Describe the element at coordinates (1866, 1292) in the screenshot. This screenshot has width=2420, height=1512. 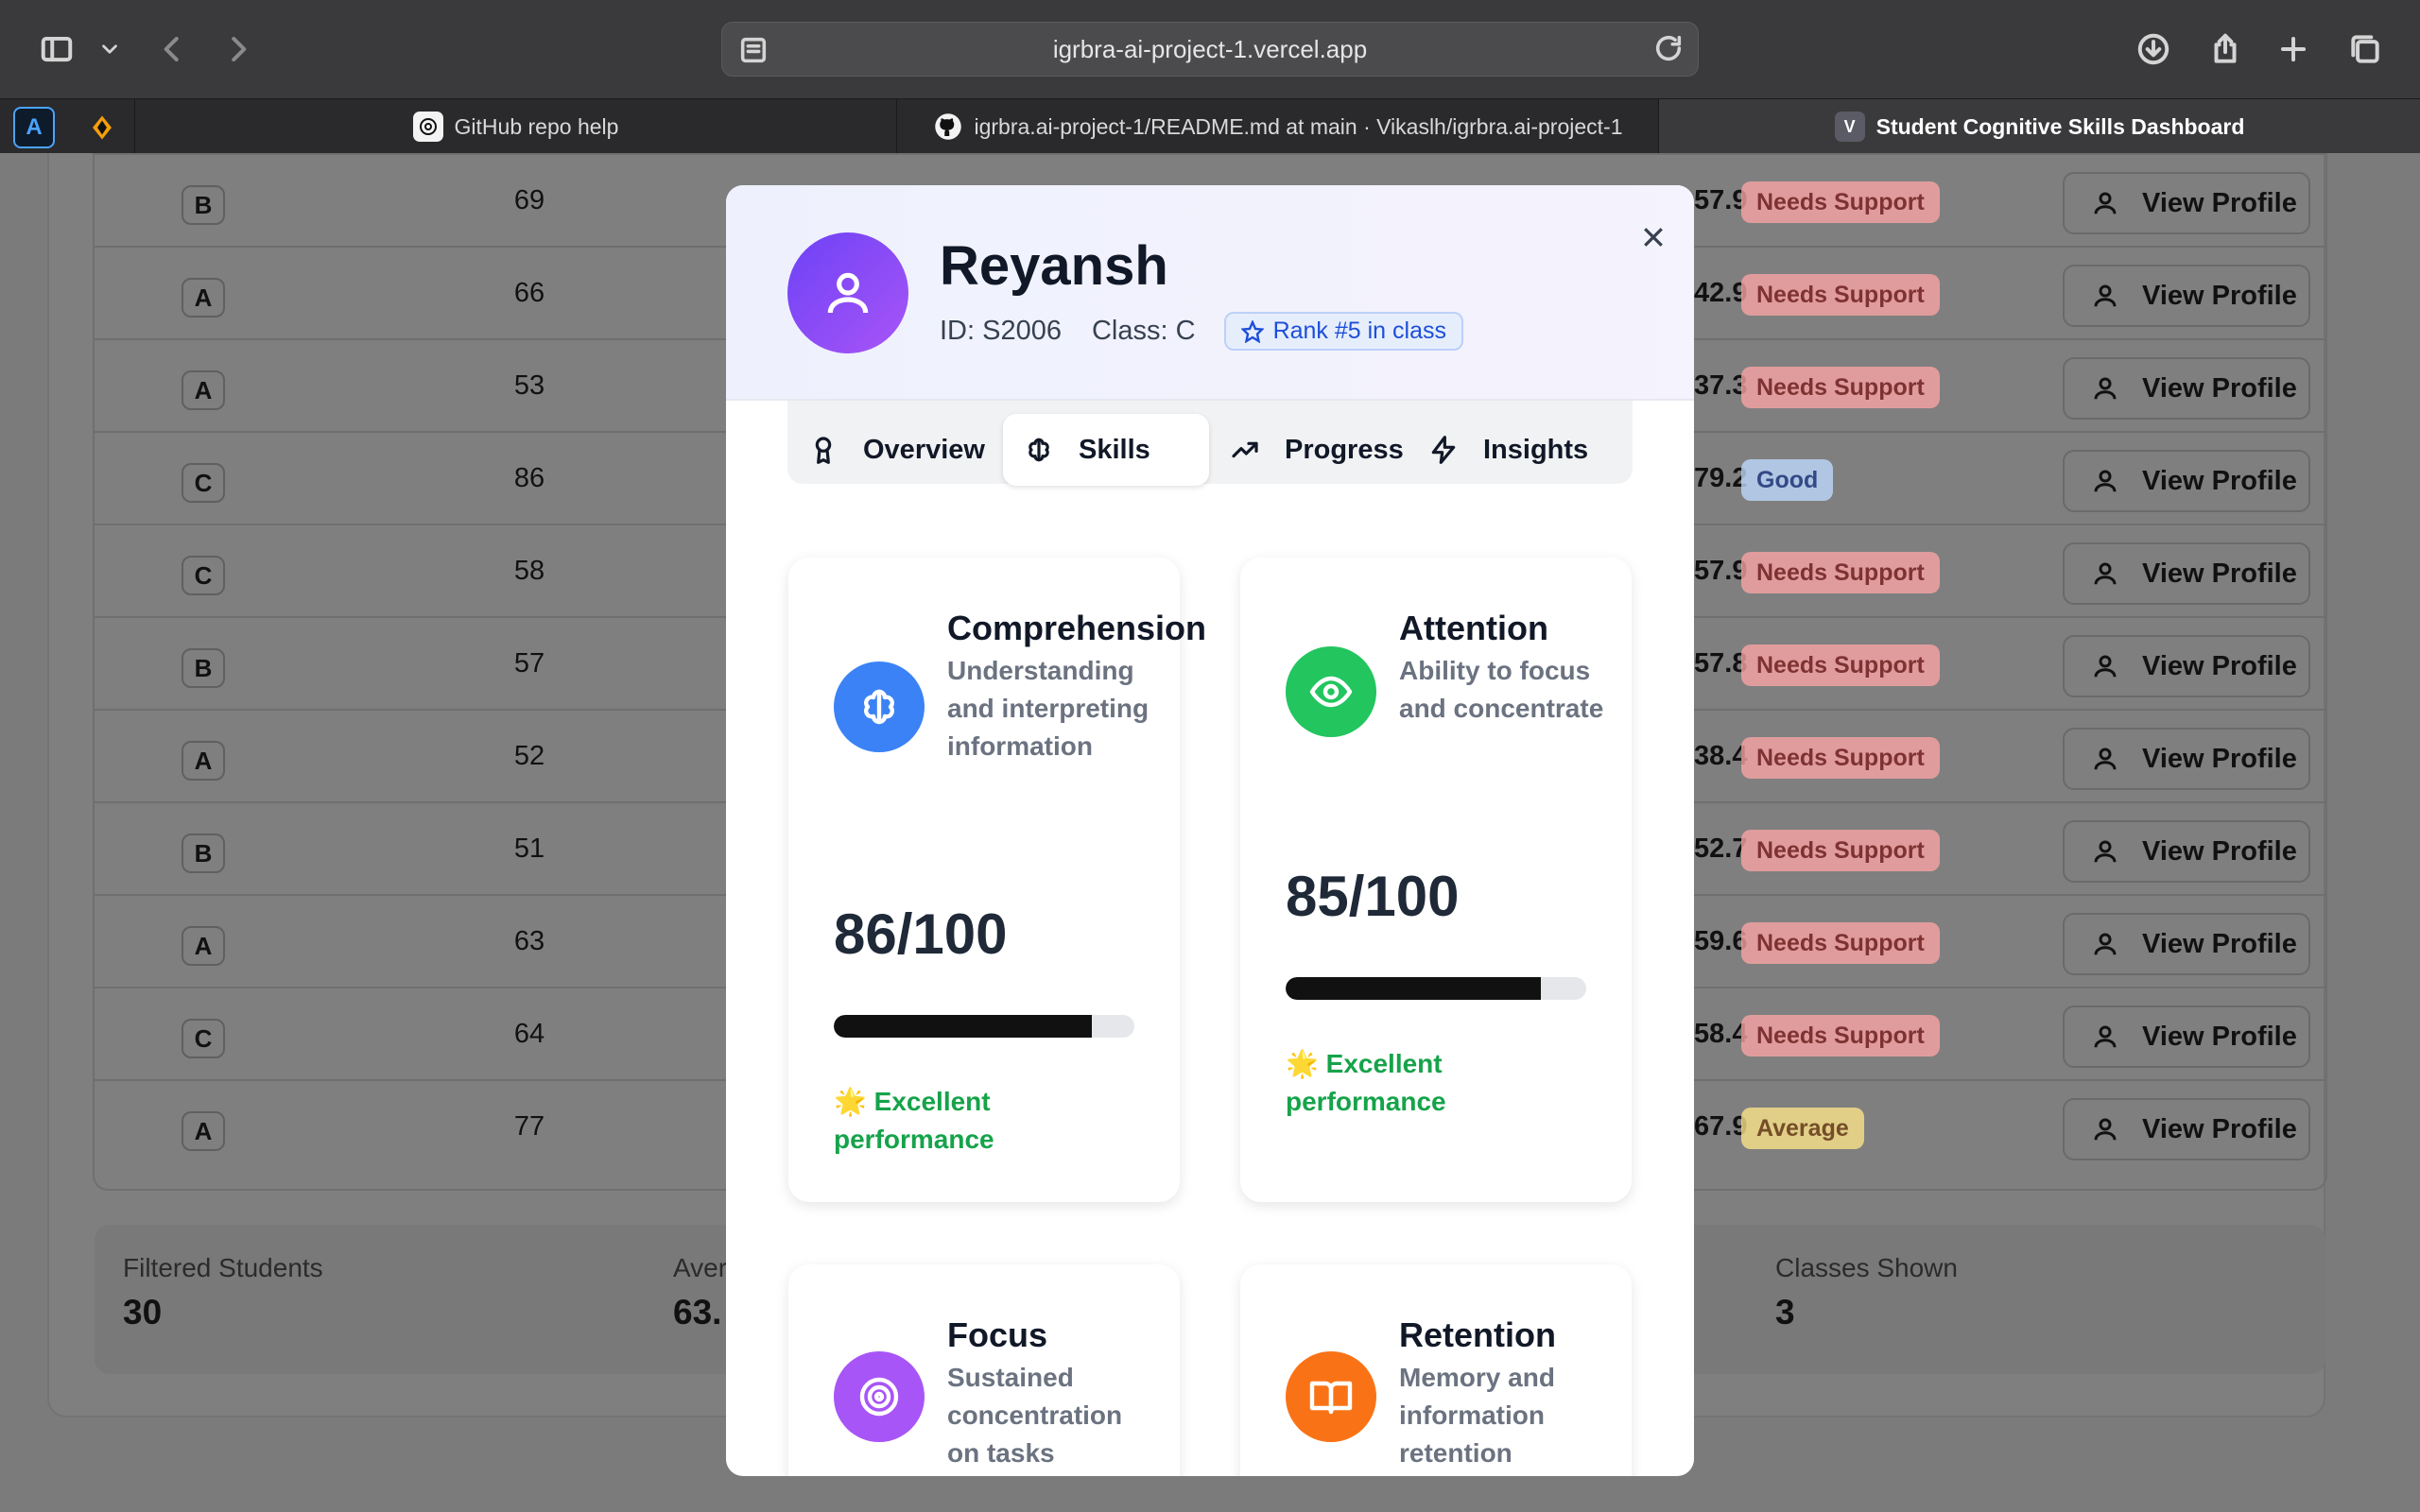
I see `stat-classes-shown: Classes Shown 3` at that location.